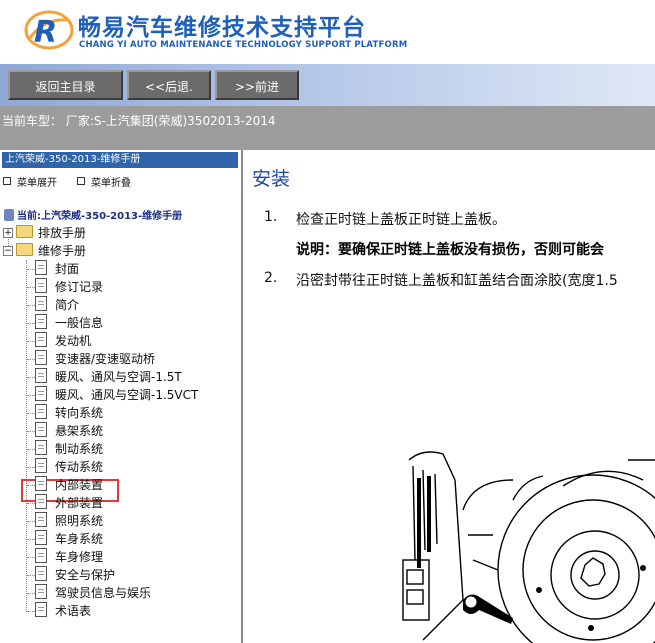 This screenshot has height=643, width=655. I want to click on tree-item-label: 驾驶员信息与娱乐, so click(103, 593).